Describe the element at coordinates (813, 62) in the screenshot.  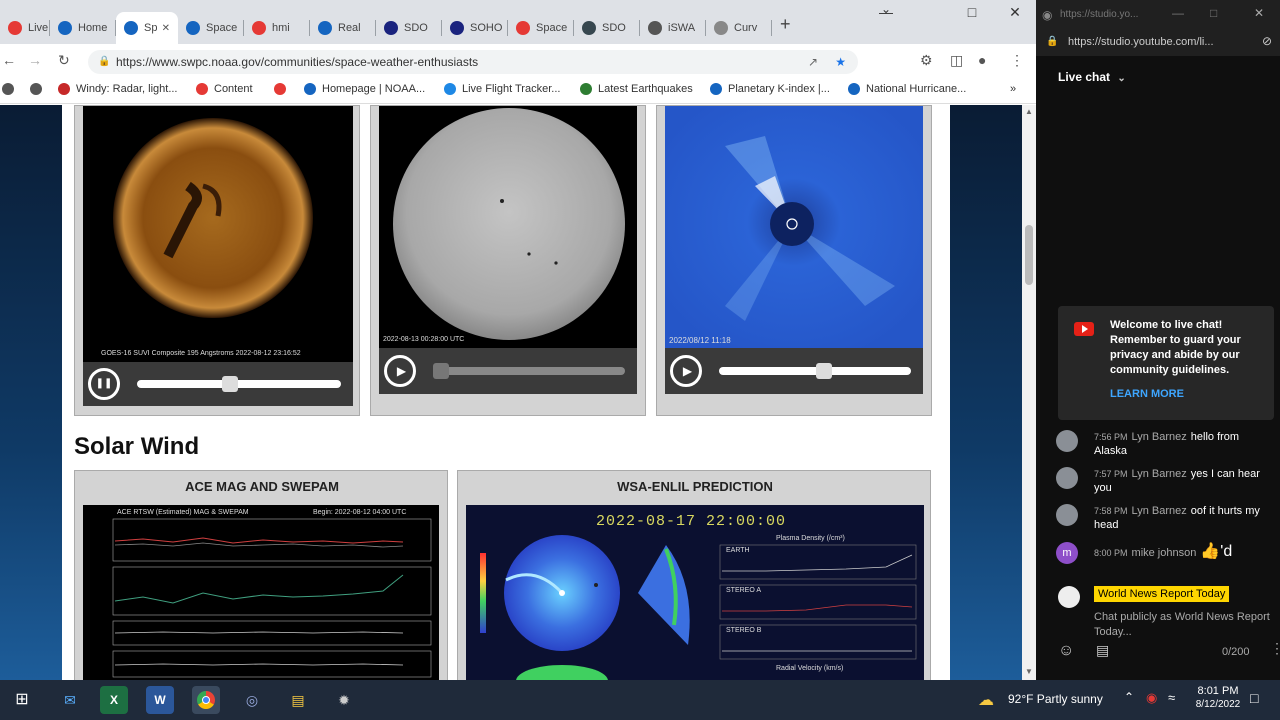
I see `share-icon: ↗` at that location.